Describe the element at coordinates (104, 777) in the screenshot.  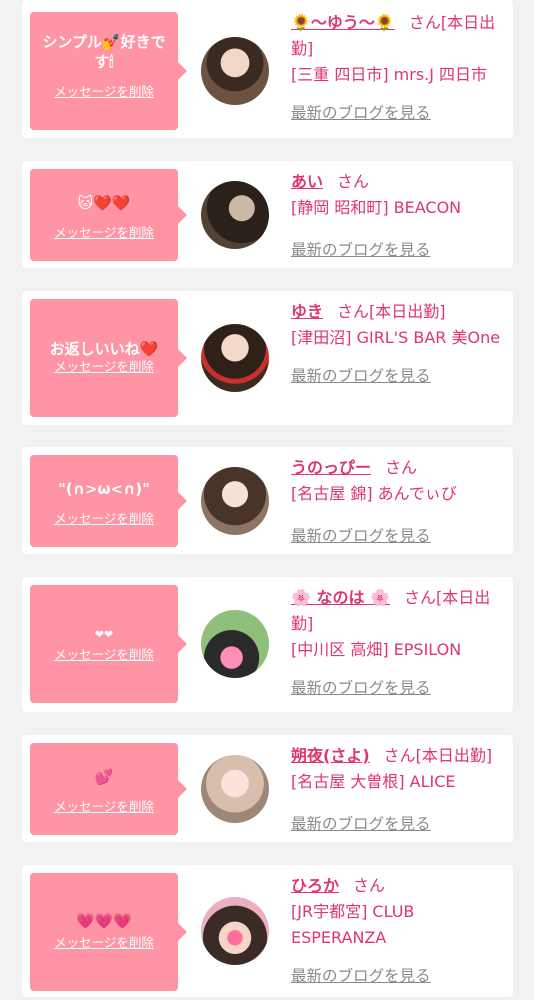
I see `message-text: 💕` at that location.